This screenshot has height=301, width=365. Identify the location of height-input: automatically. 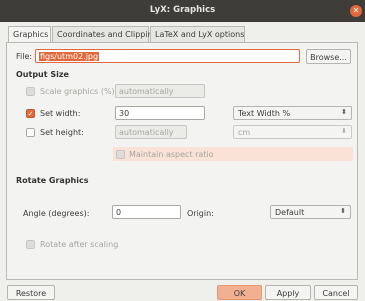
(151, 132).